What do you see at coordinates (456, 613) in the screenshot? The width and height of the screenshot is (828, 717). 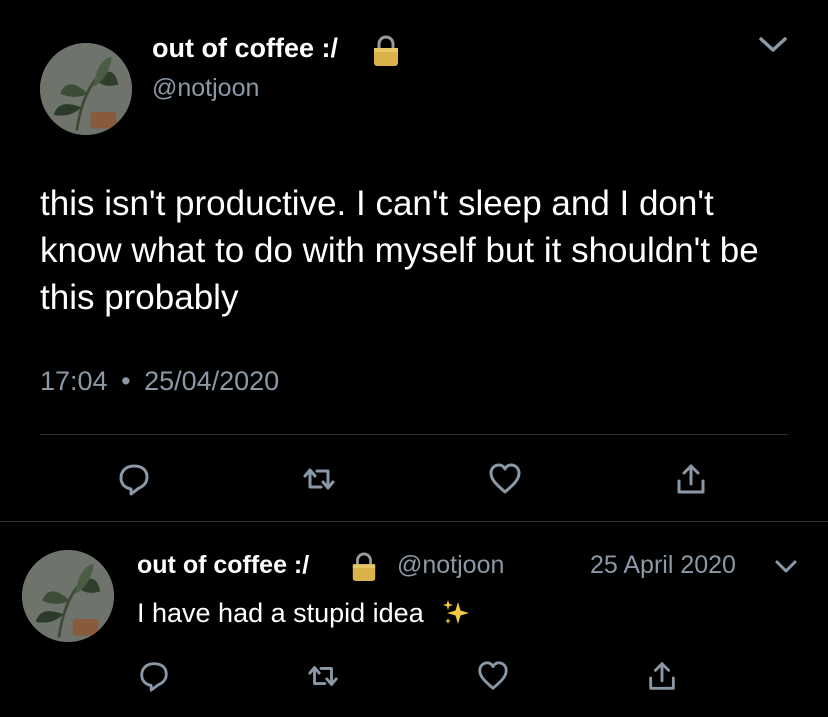 I see `sparkles-emoji` at bounding box center [456, 613].